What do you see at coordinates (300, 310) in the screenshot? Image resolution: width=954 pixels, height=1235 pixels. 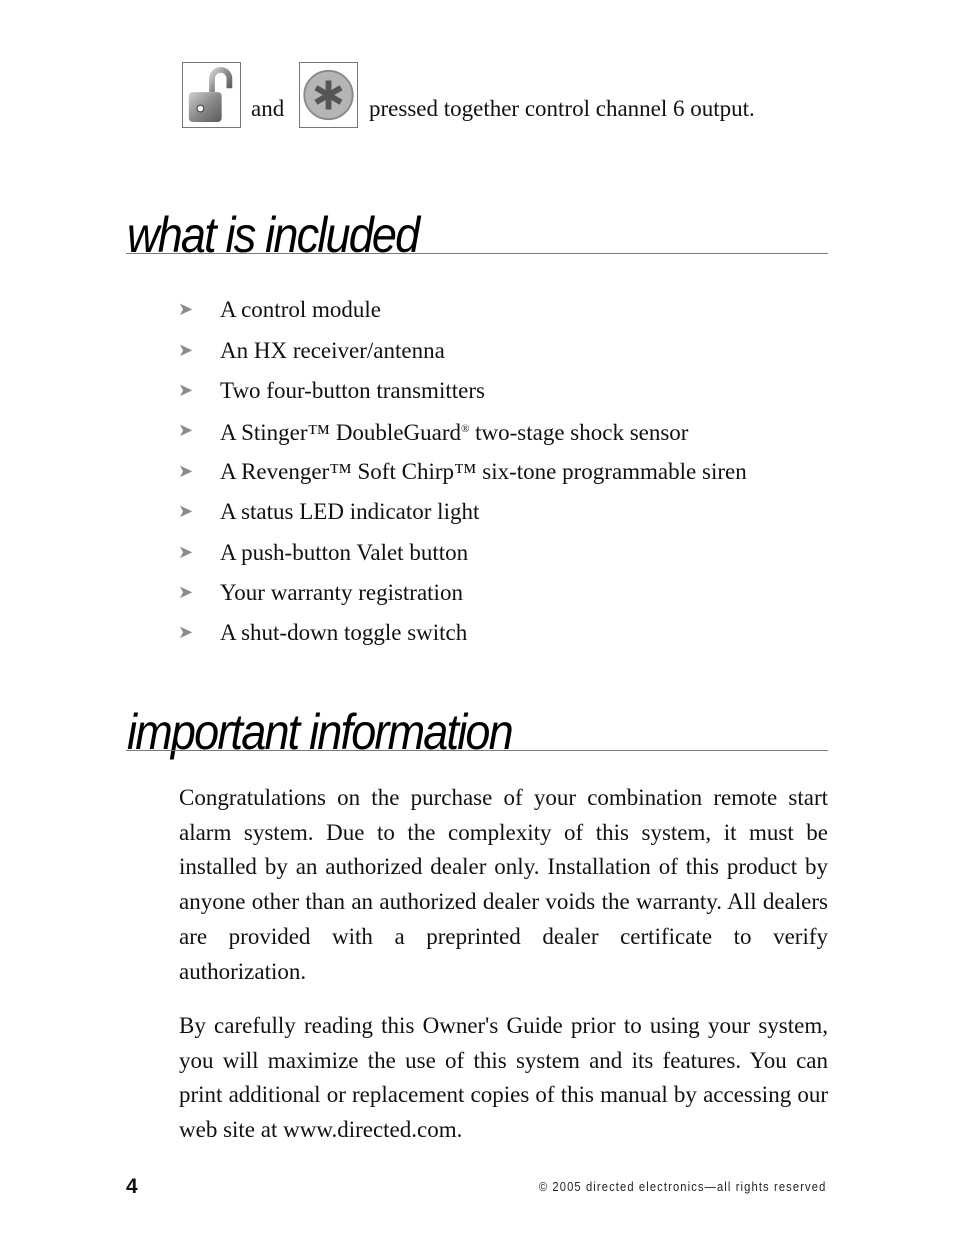 I see `list-item-text: A control module` at bounding box center [300, 310].